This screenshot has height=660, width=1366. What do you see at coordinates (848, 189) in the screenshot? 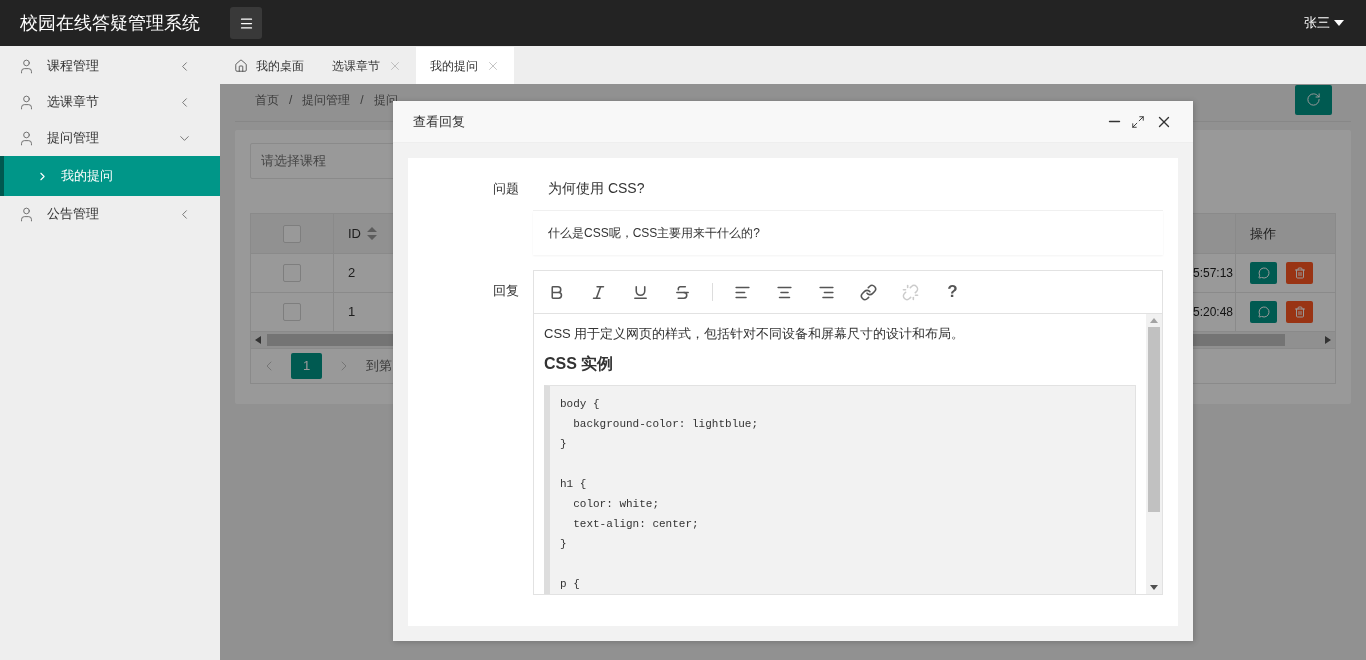
I see `question-title: 为何使用 CSS?` at bounding box center [848, 189].